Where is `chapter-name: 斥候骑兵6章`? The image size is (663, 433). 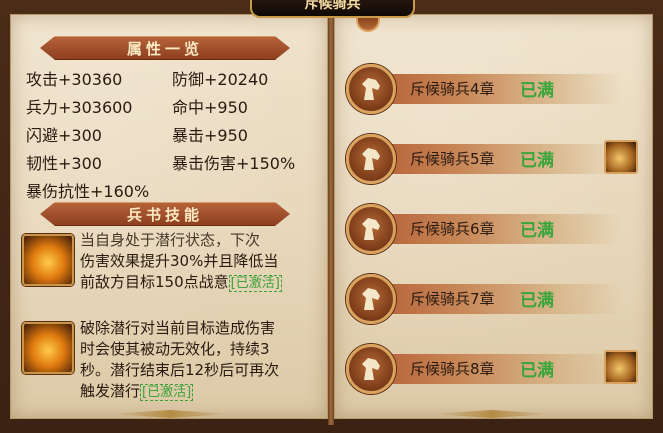 chapter-name: 斥候骑兵6章 is located at coordinates (452, 229).